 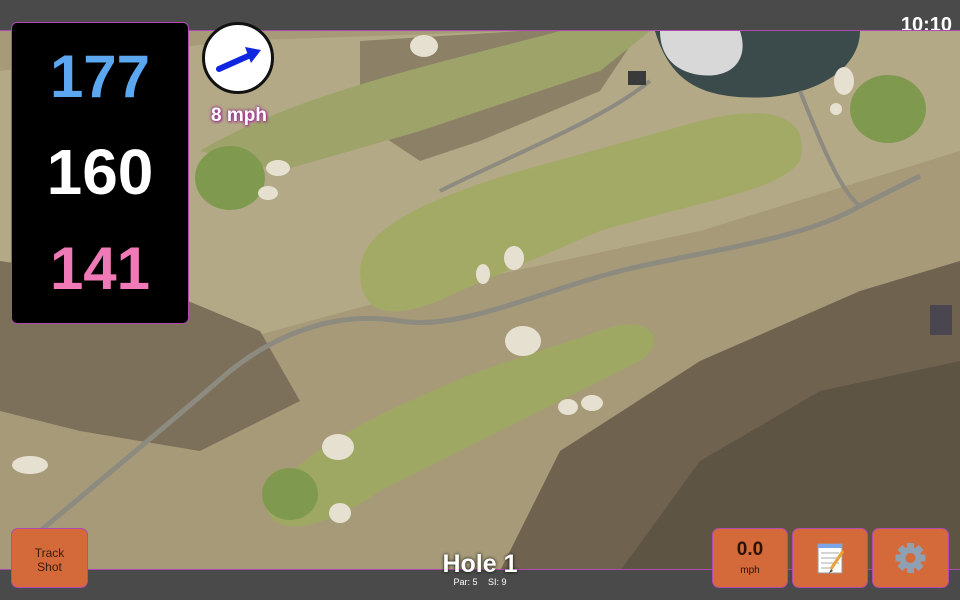 I want to click on hole-par: Par: 5, so click(x=465, y=582).